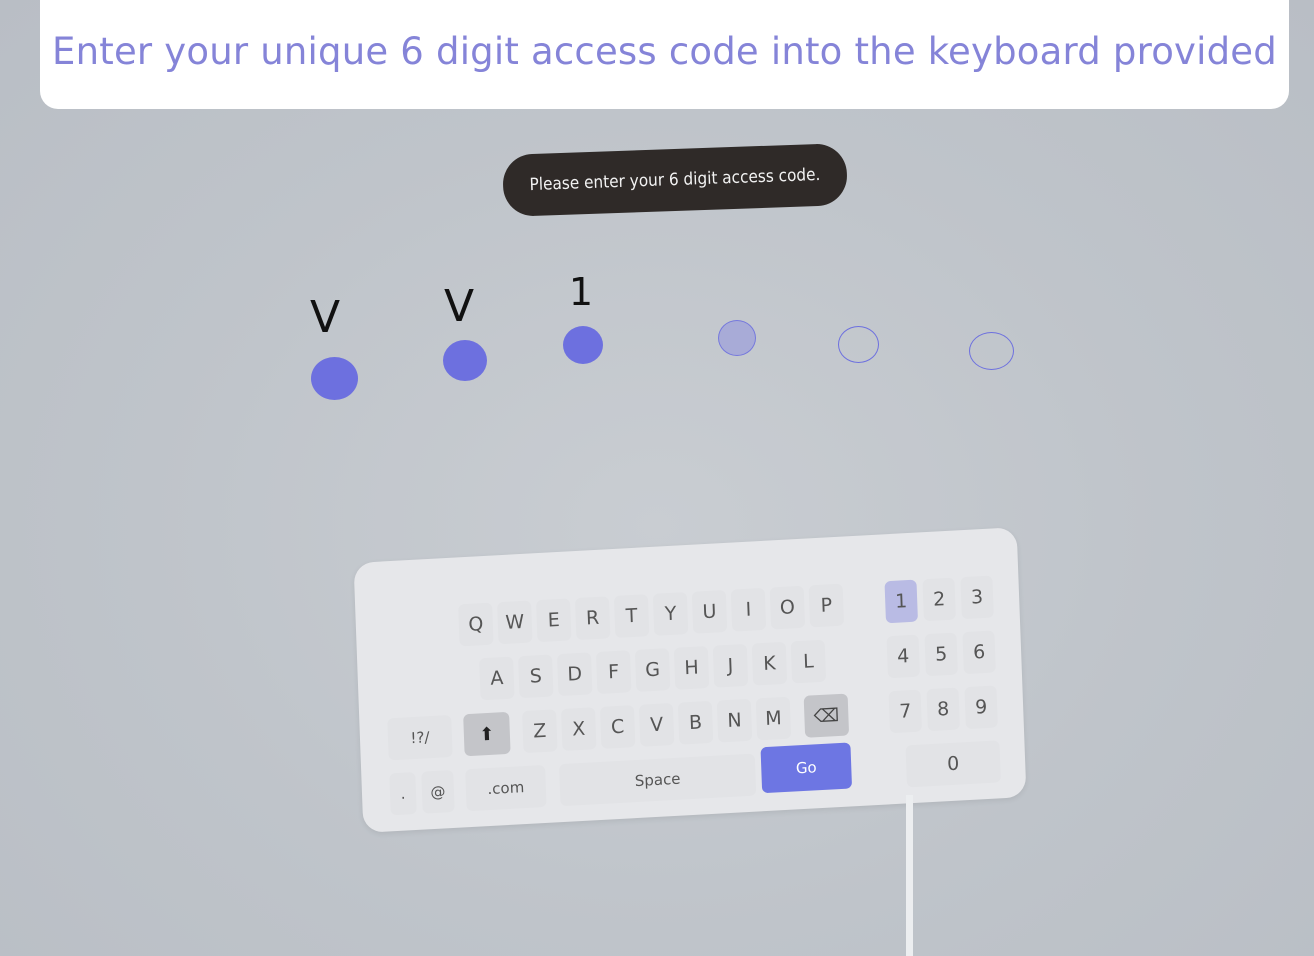 The height and width of the screenshot is (956, 1314). Describe the element at coordinates (943, 709) in the screenshot. I see `key-8: 8` at that location.